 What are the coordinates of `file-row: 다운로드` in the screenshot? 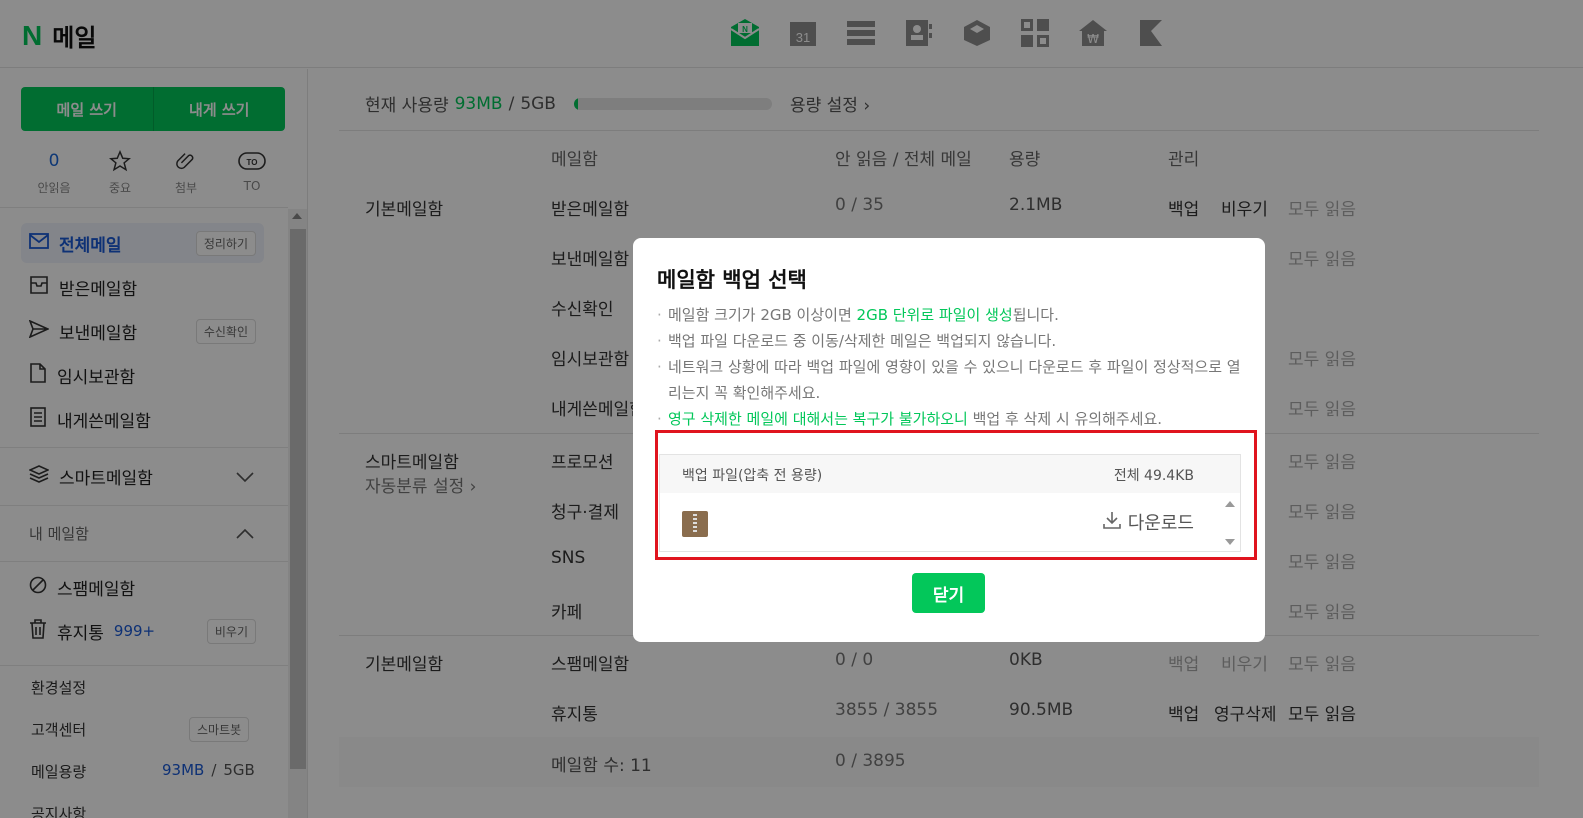 It's located at (950, 522).